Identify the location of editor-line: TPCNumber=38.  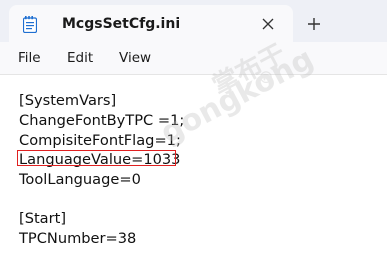
(78, 238).